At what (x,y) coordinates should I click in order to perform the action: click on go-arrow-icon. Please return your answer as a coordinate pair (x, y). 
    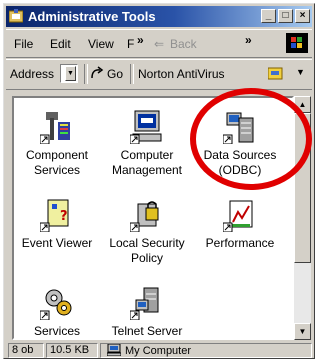
    Looking at the image, I should click on (97, 73).